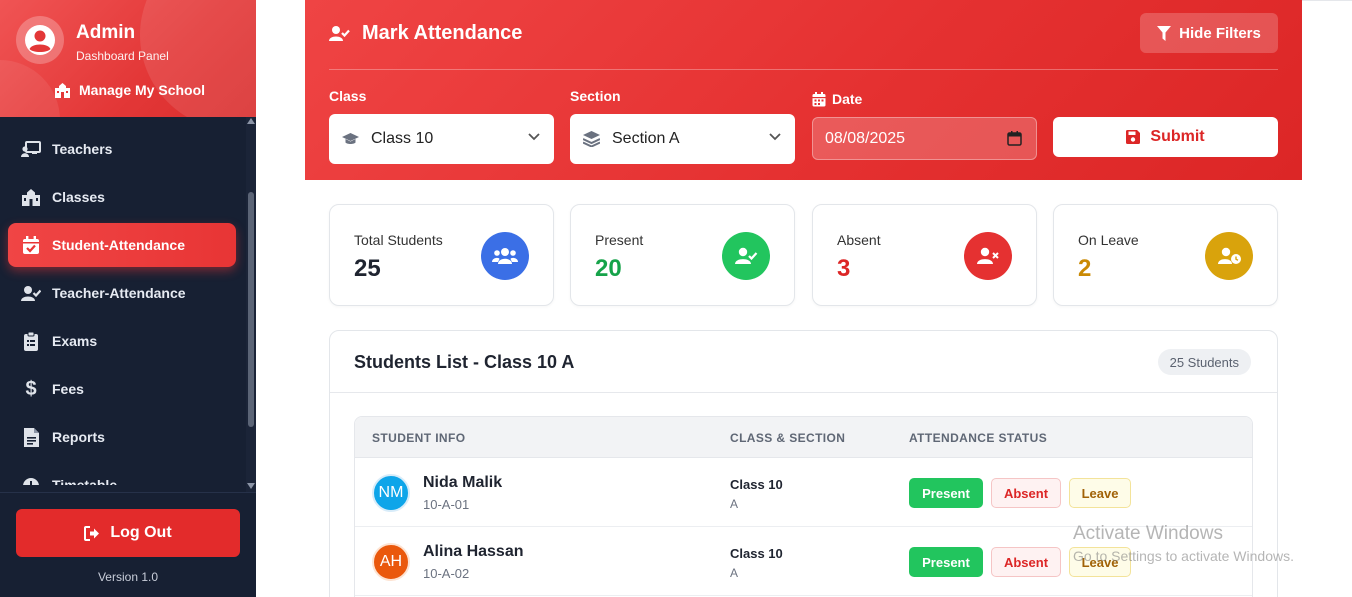 This screenshot has width=1352, height=597. I want to click on student-roll: 10-A-01, so click(446, 504).